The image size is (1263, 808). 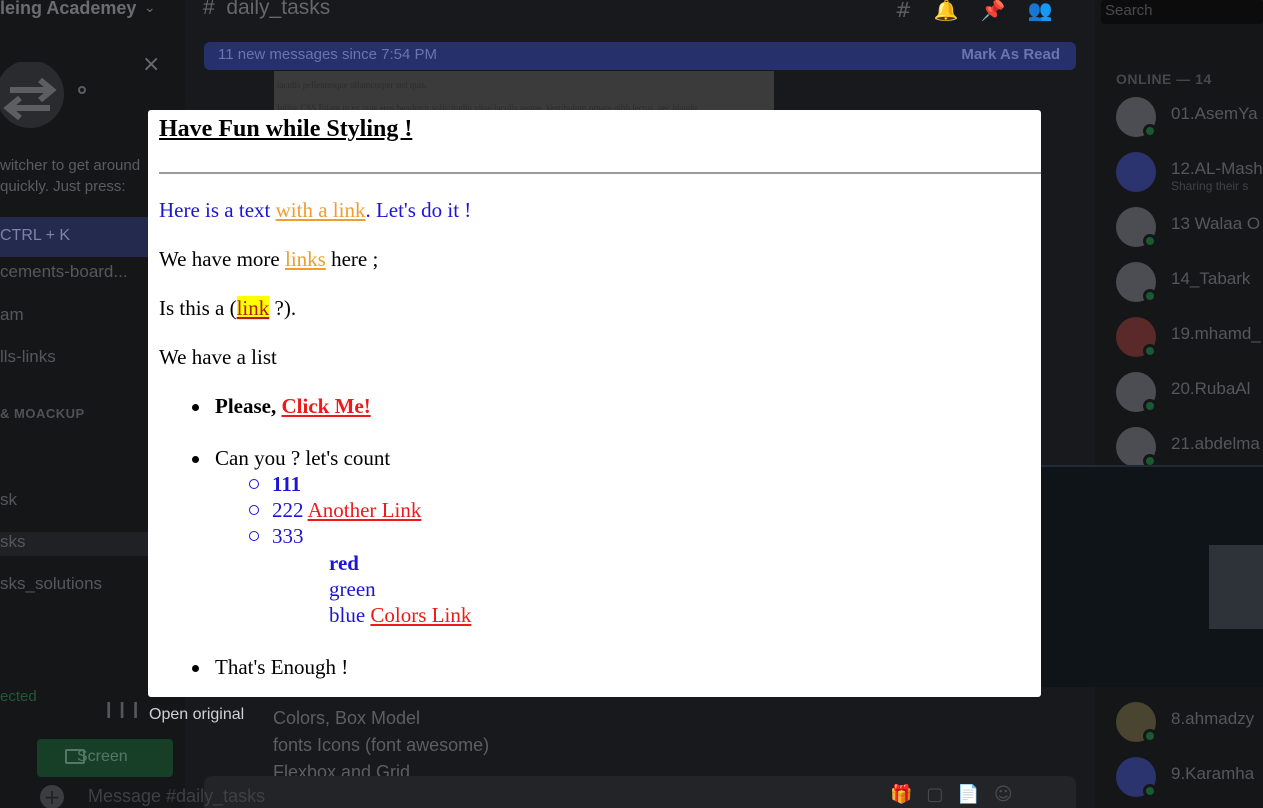 I want to click on sublist-item: 222 Another Link, so click(x=347, y=510).